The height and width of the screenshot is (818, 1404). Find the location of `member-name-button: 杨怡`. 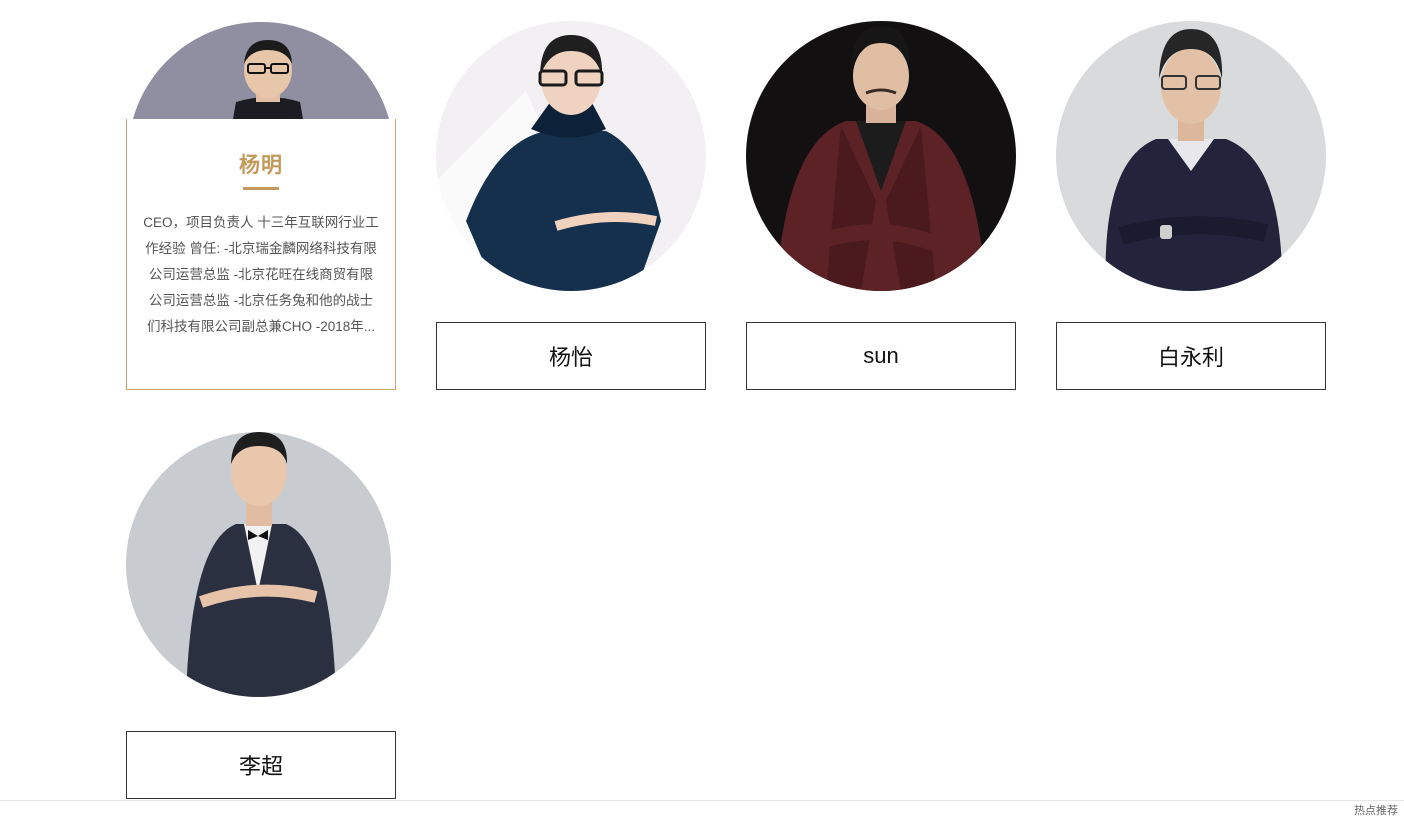

member-name-button: 杨怡 is located at coordinates (571, 356).